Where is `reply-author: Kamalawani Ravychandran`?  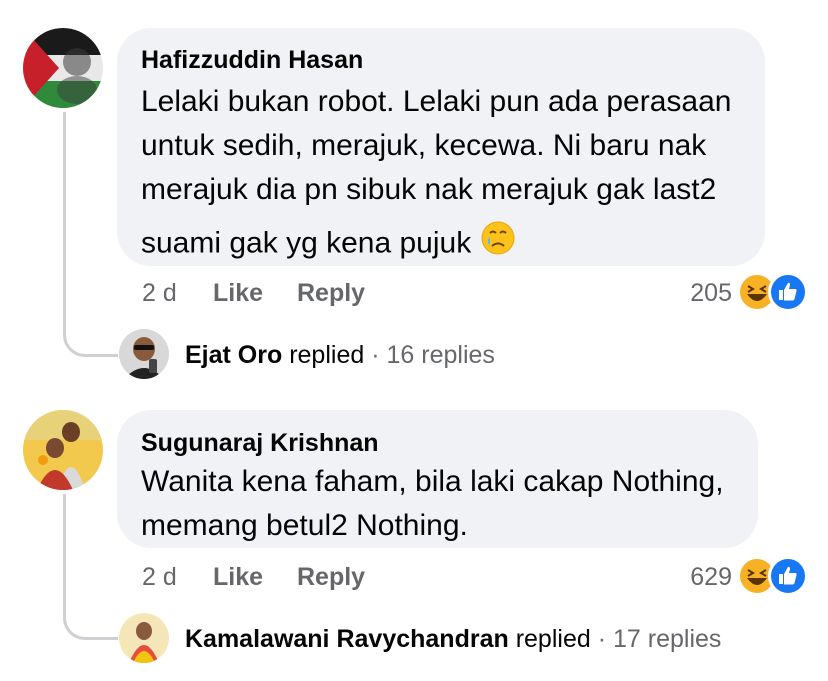 reply-author: Kamalawani Ravychandran is located at coordinates (347, 639).